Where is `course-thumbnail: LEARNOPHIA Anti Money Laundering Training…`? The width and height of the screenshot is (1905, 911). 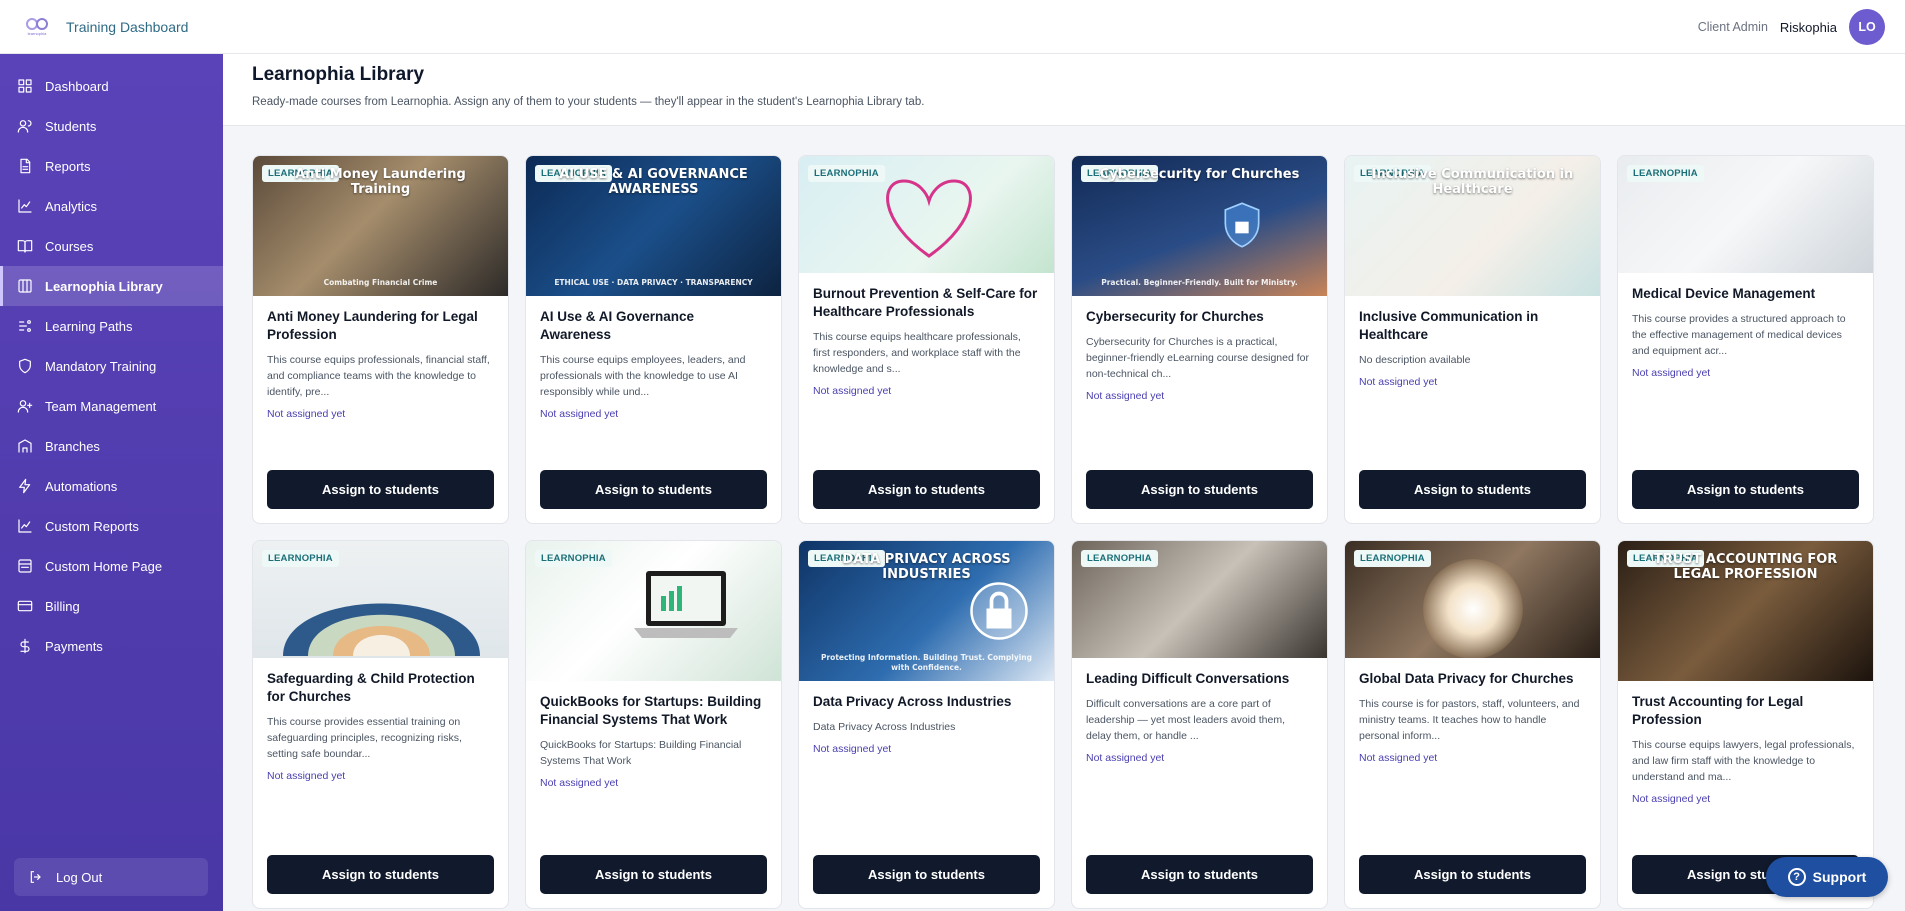 course-thumbnail: LEARNOPHIA Anti Money Laundering Training… is located at coordinates (380, 226).